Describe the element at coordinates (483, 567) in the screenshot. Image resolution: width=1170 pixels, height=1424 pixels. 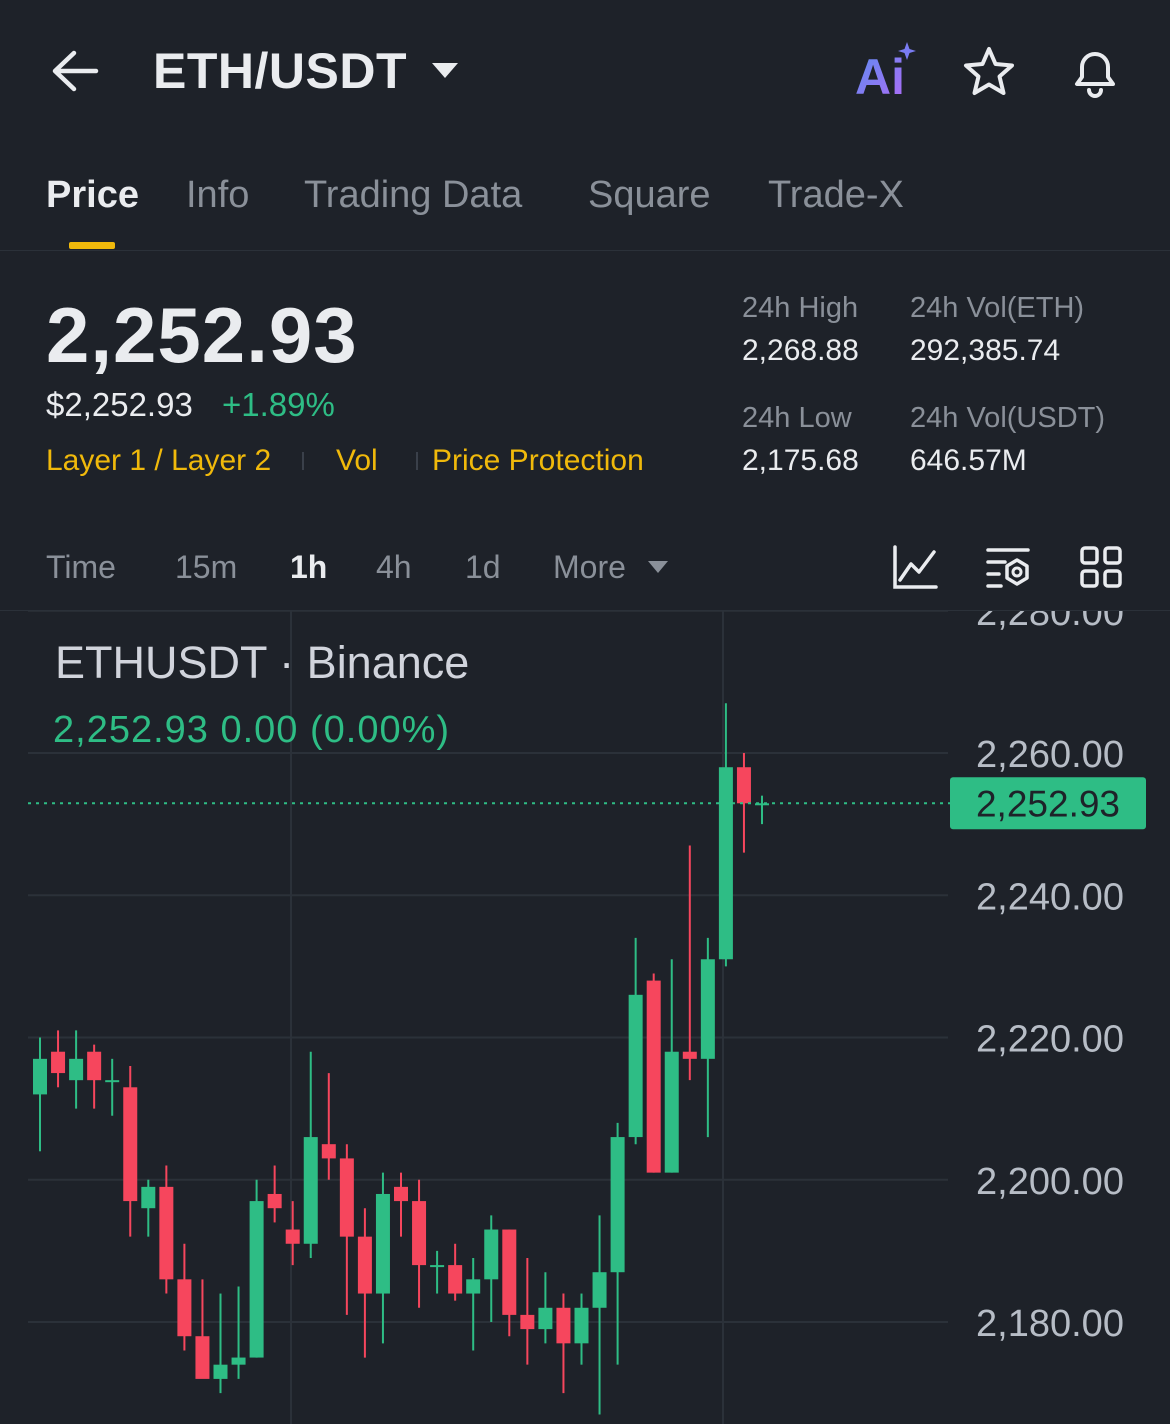
I see `interval-1d: 1d` at that location.